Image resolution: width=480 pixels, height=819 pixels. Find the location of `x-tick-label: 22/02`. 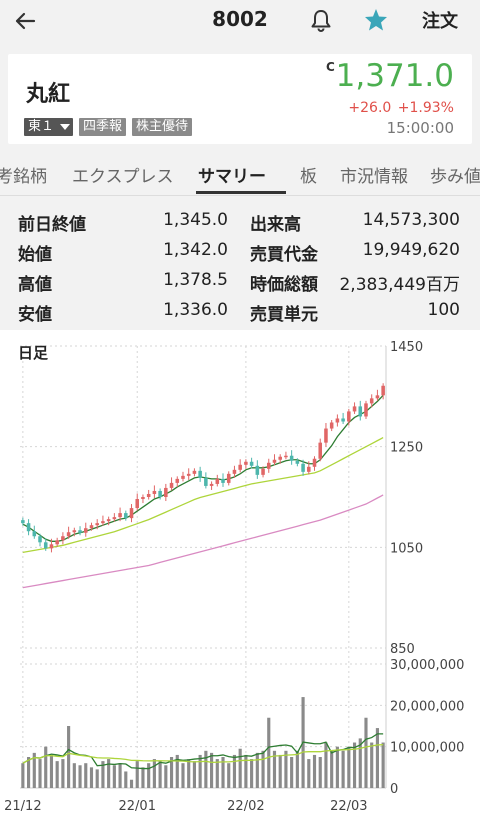

x-tick-label: 22/02 is located at coordinates (245, 806).